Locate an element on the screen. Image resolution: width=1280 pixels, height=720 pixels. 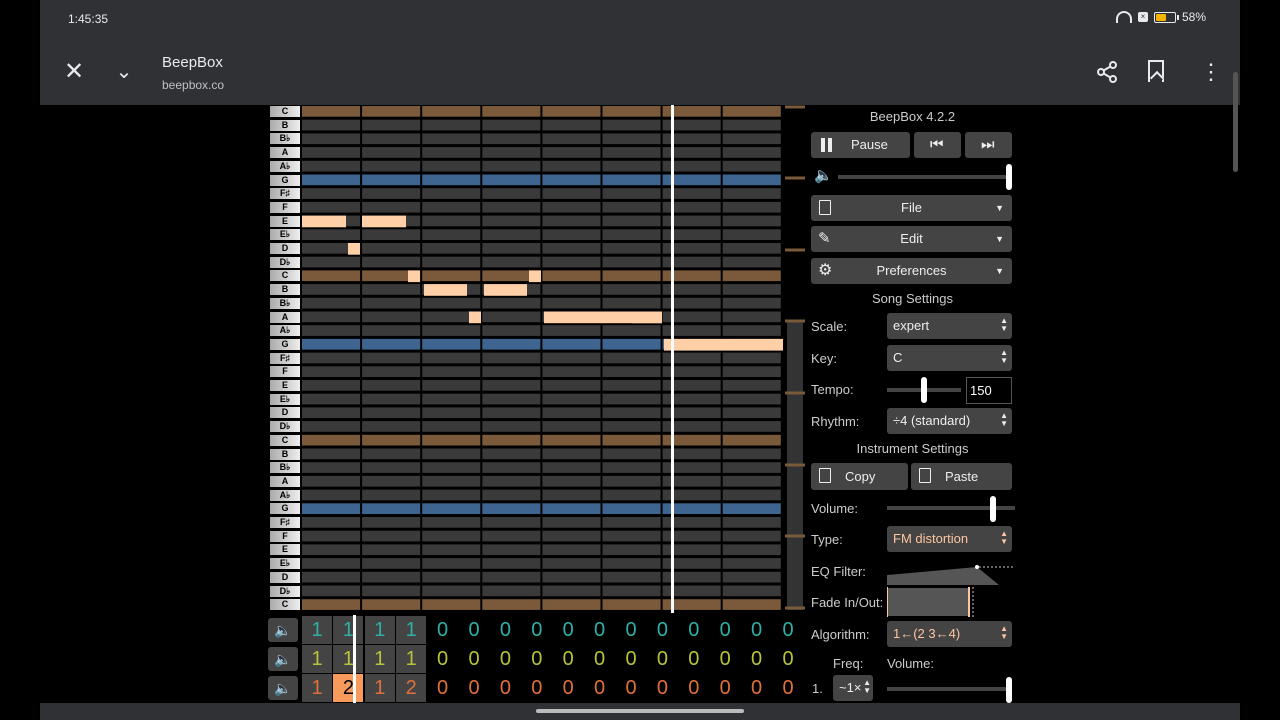
piano-key: B is located at coordinates (285, 125).